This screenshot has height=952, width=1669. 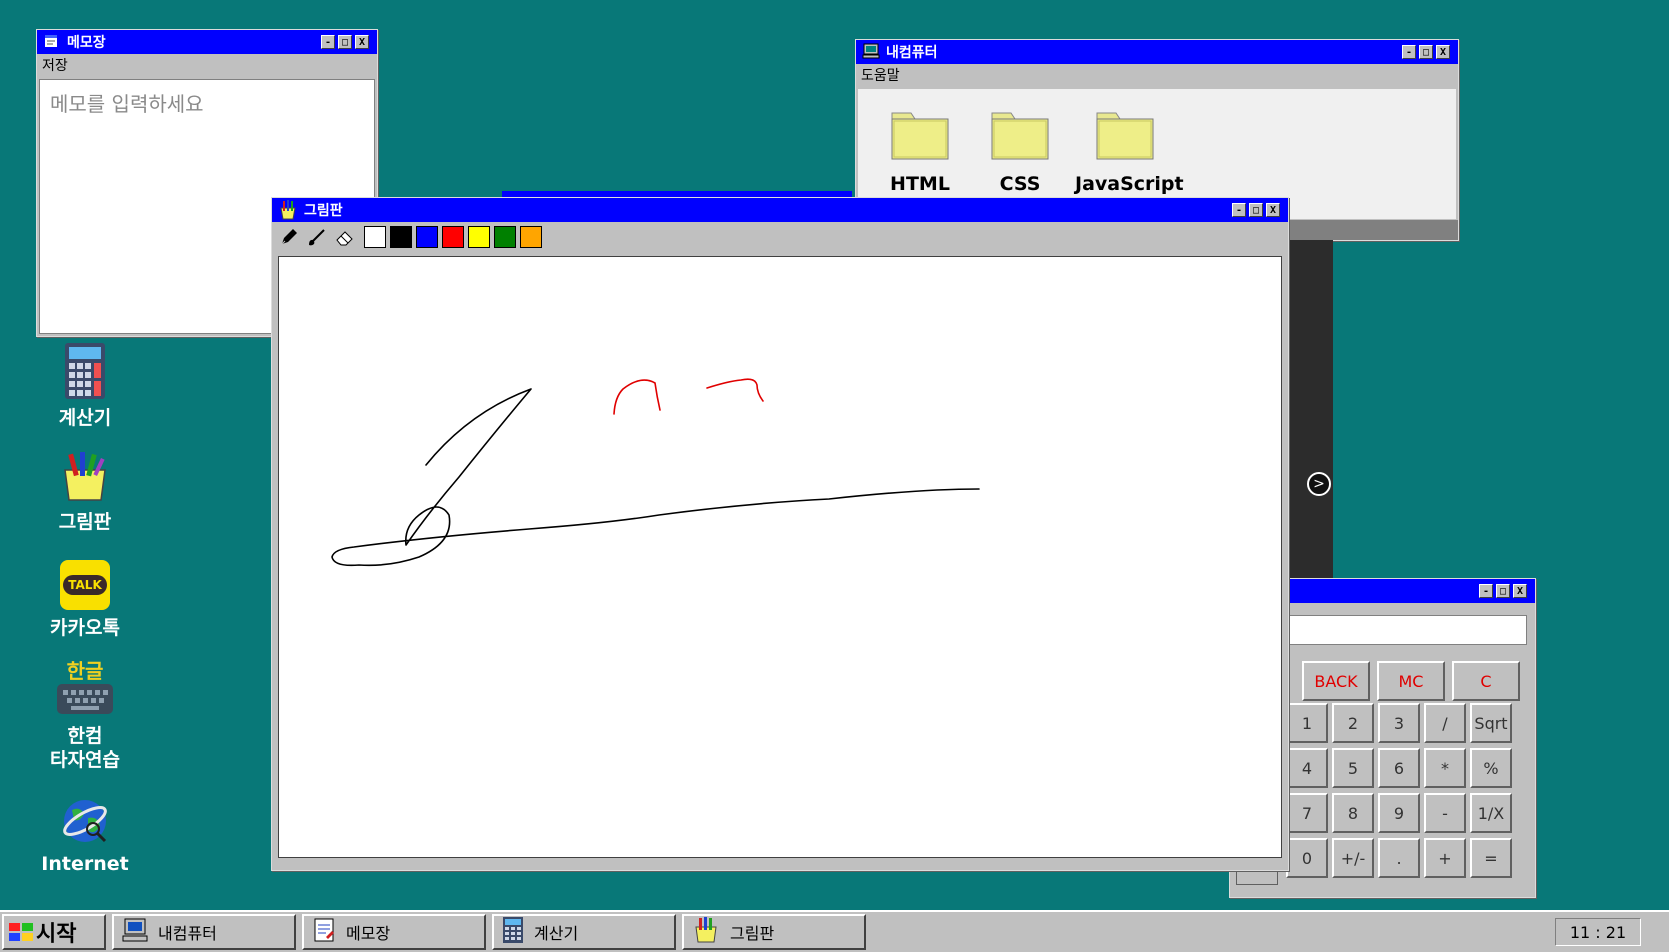 I want to click on task-notepad: 메모장, so click(x=394, y=932).